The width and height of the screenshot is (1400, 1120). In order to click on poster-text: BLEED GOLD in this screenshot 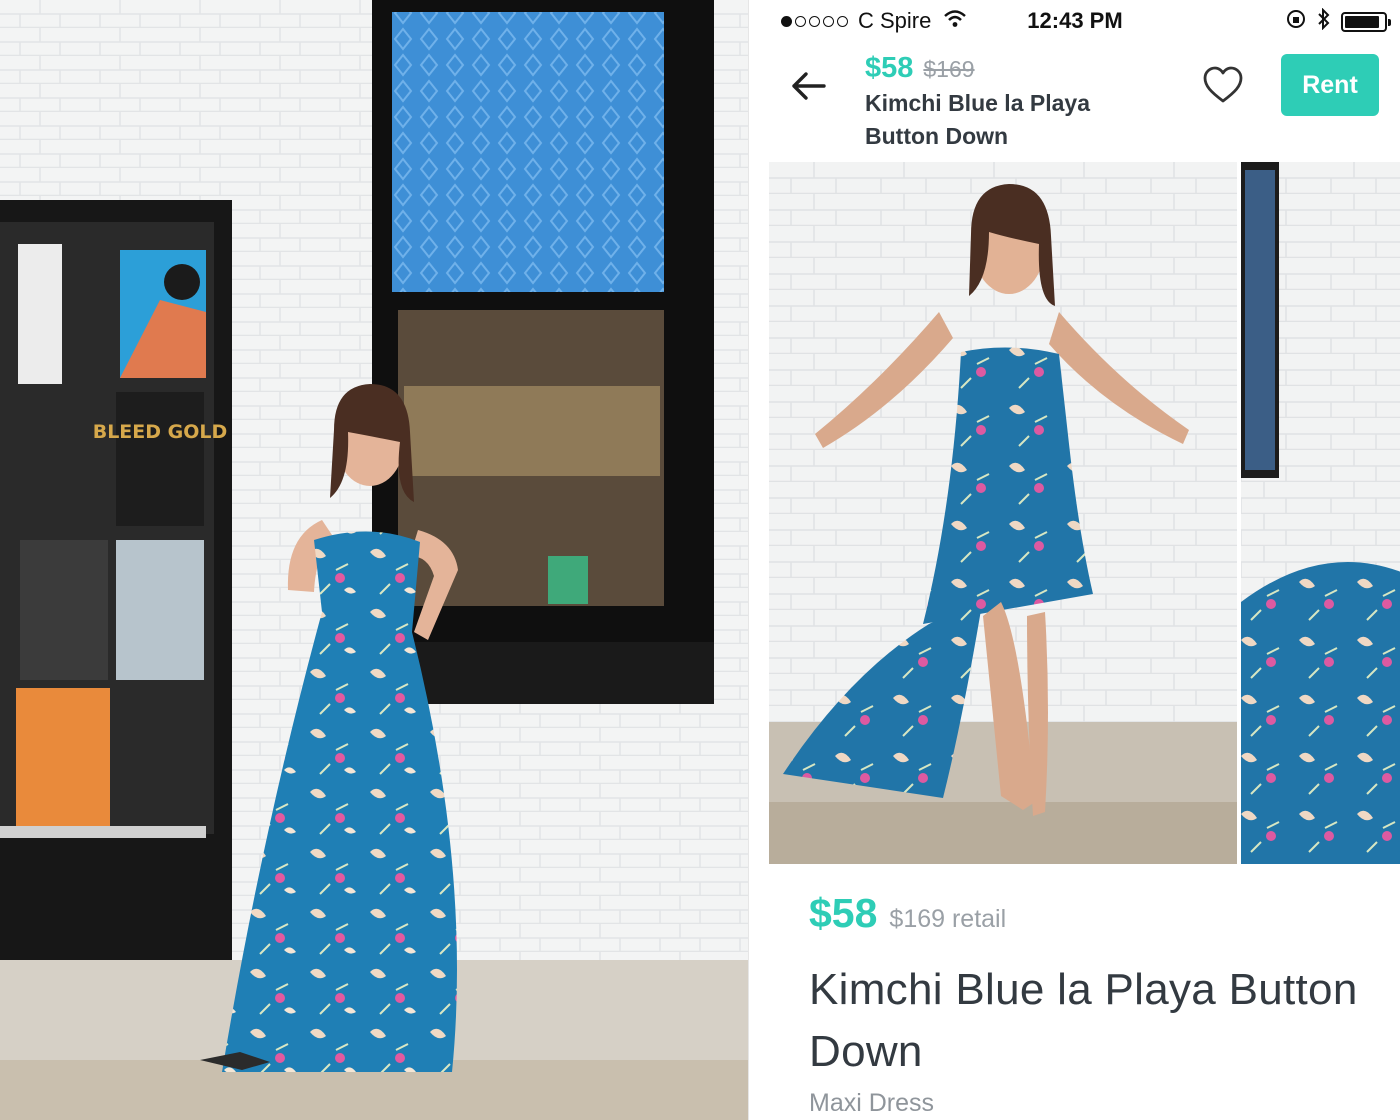, I will do `click(160, 432)`.